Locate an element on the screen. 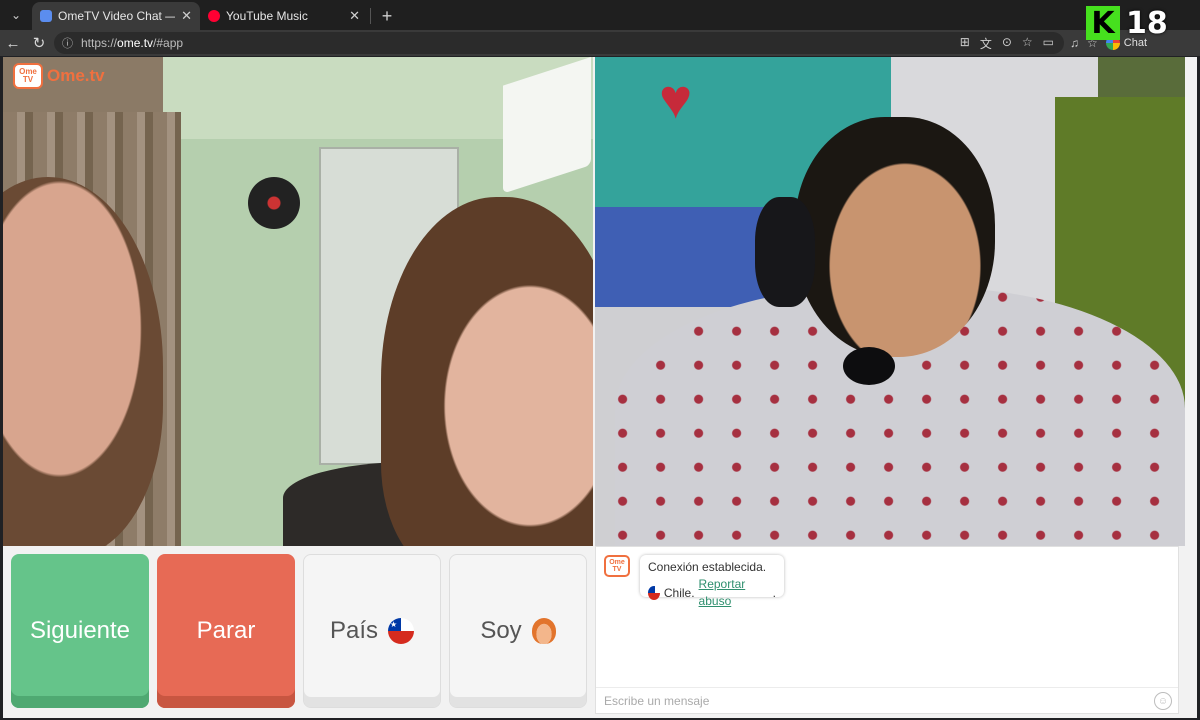 Image resolution: width=1200 pixels, height=720 pixels. gender-button: Soy is located at coordinates (518, 631).